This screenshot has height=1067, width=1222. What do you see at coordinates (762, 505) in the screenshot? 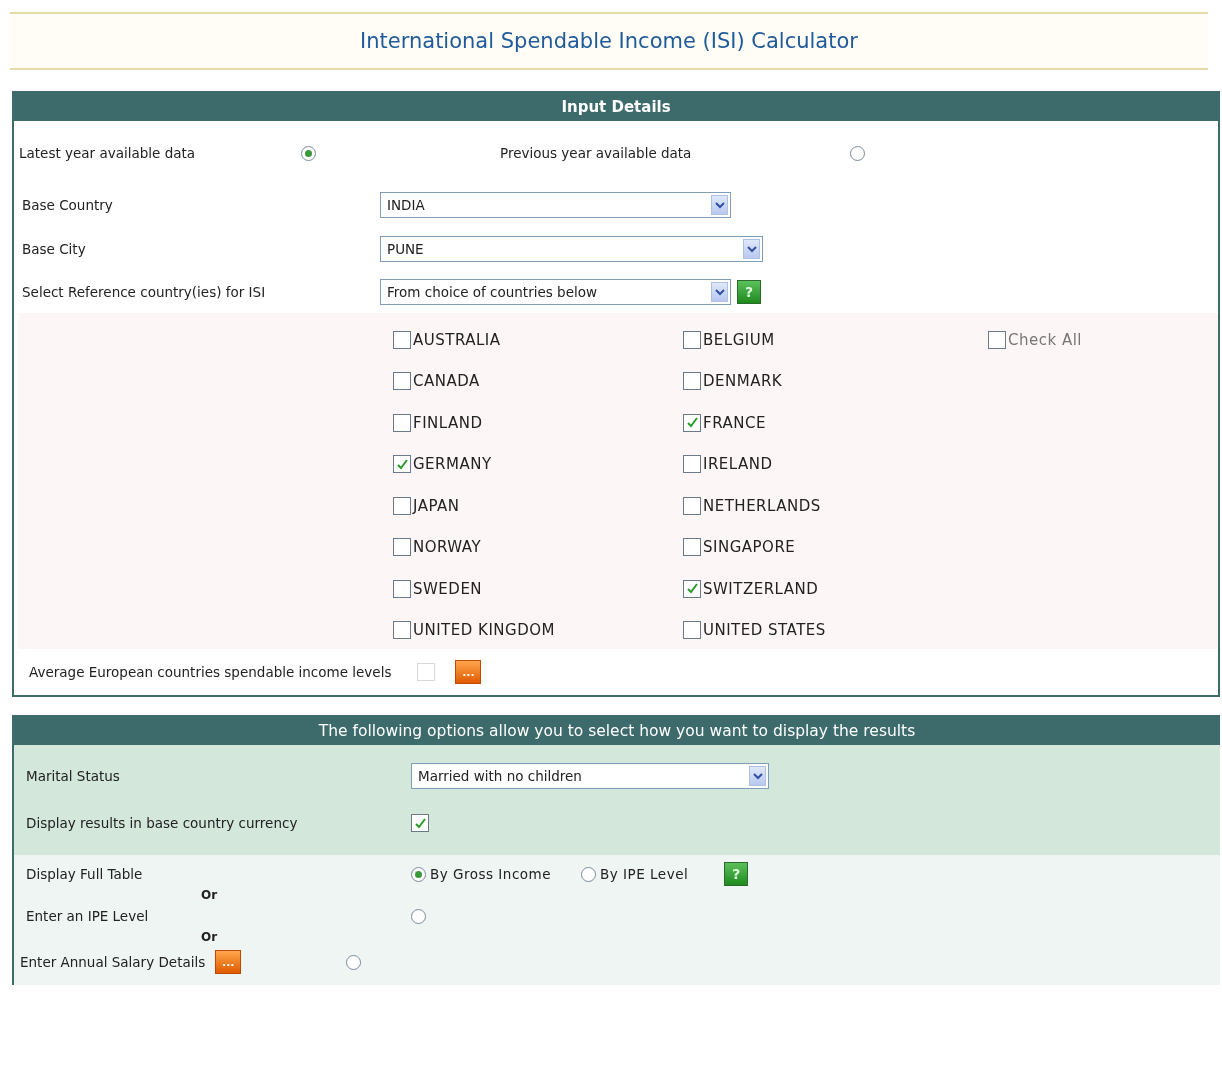
I see `country-label: NETHERLANDS` at bounding box center [762, 505].